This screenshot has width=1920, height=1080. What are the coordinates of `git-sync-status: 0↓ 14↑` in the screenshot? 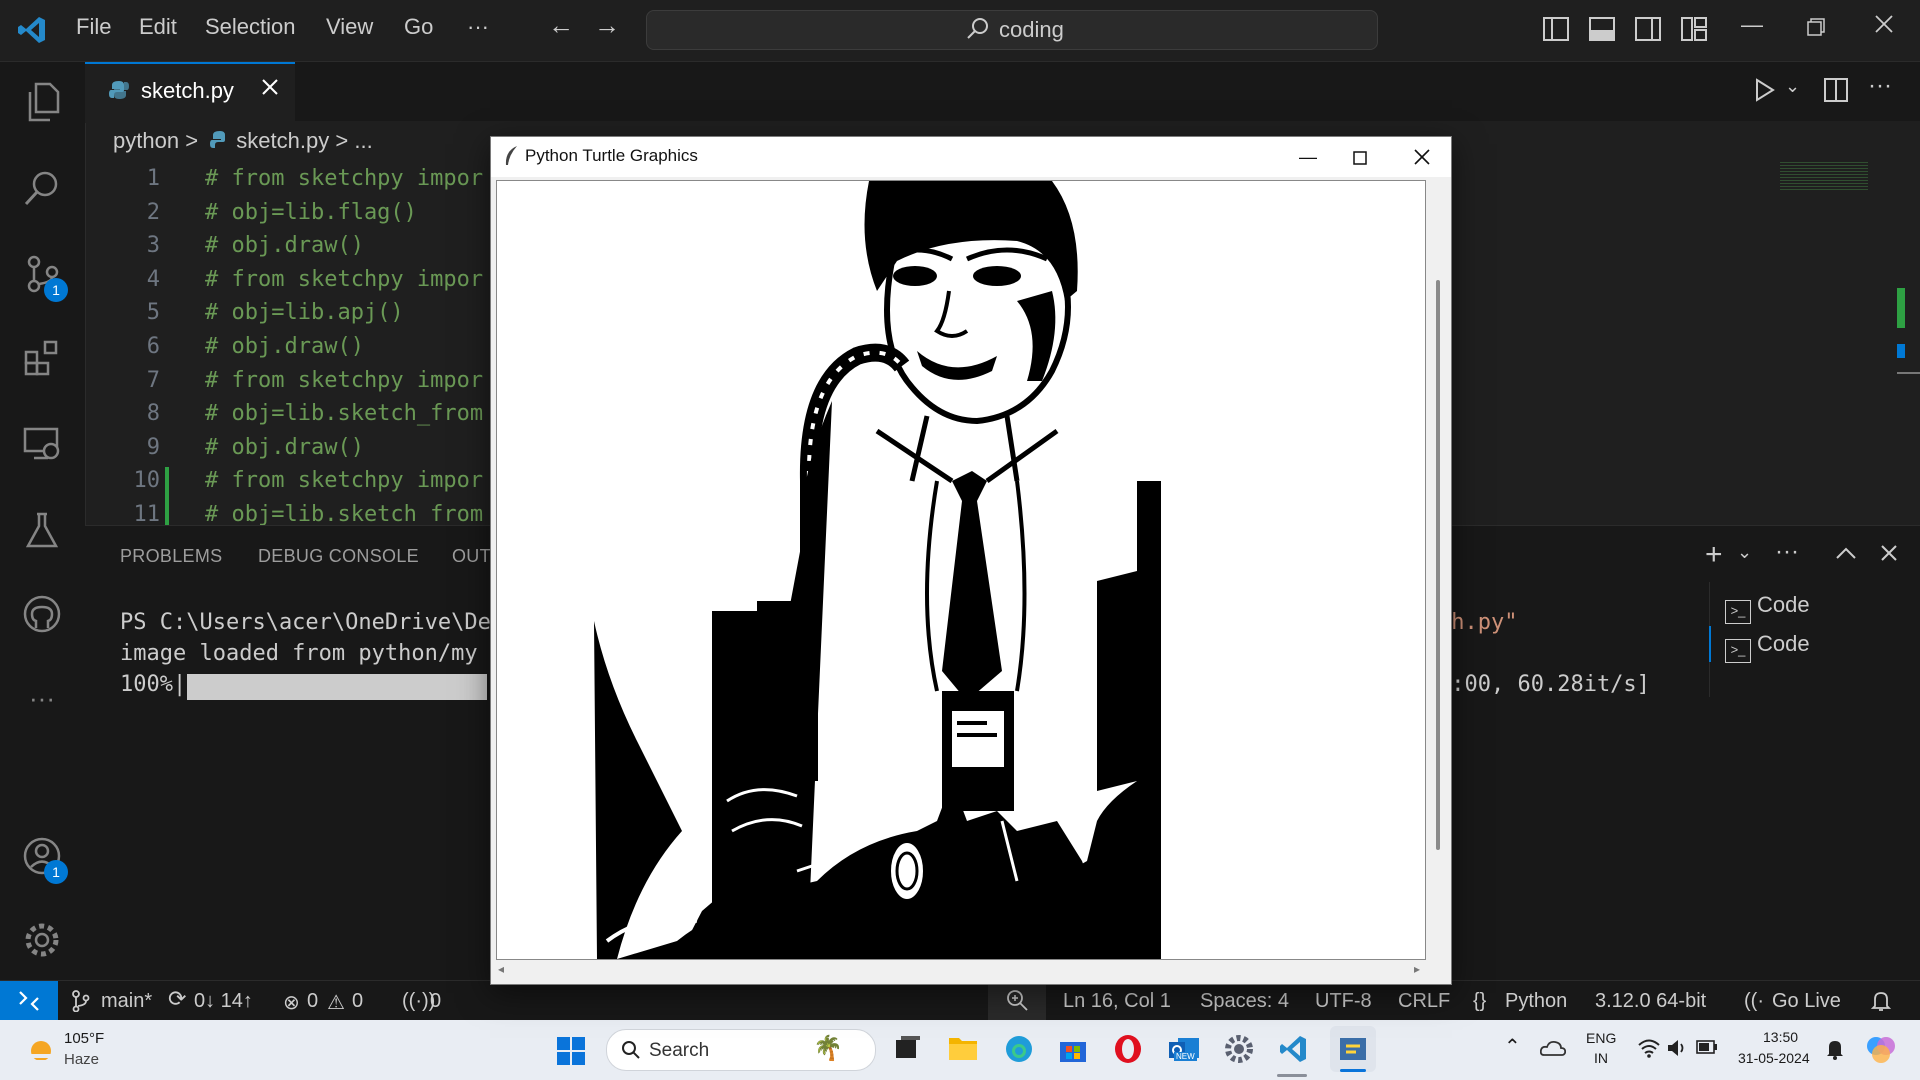 It's located at (223, 1001).